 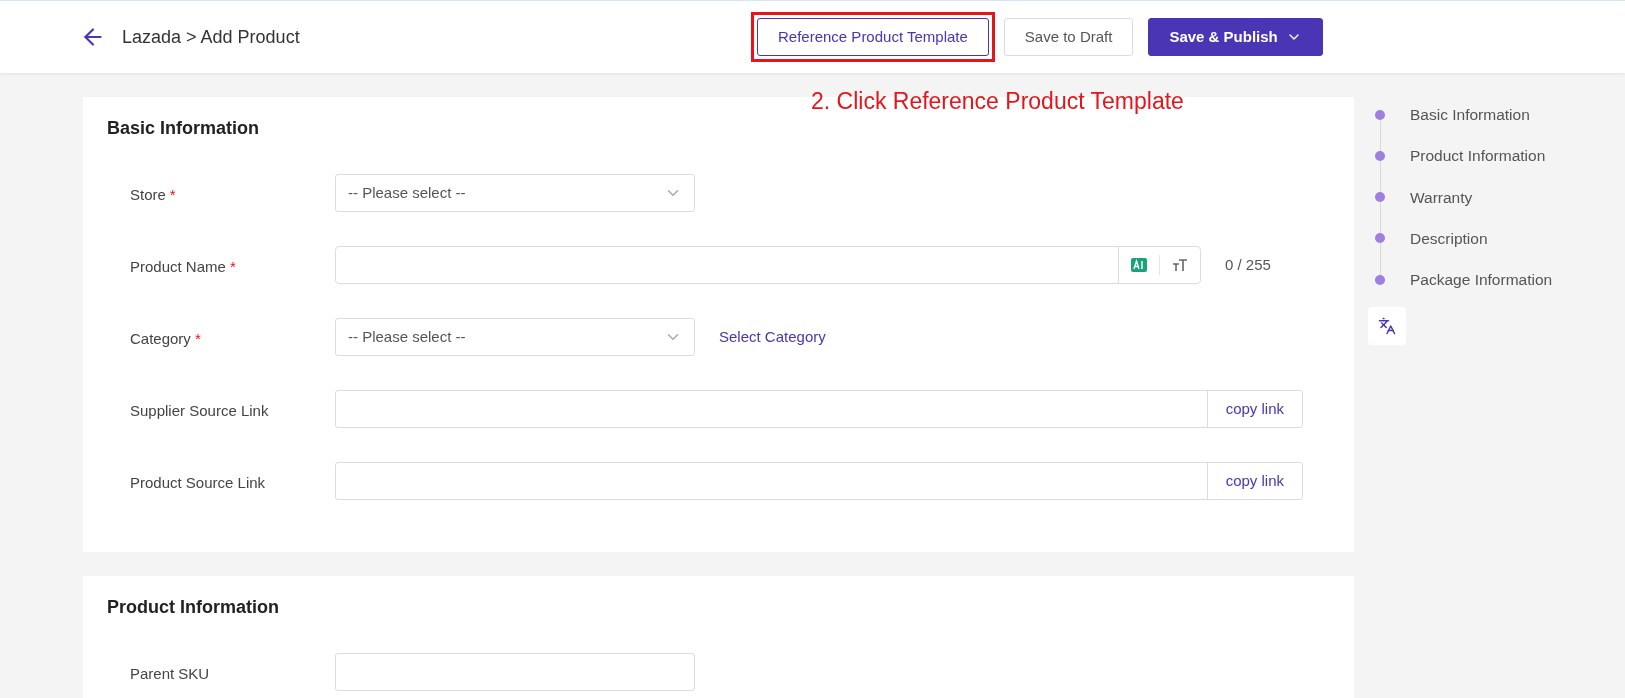 I want to click on section-title: Basic Information, so click(x=183, y=128).